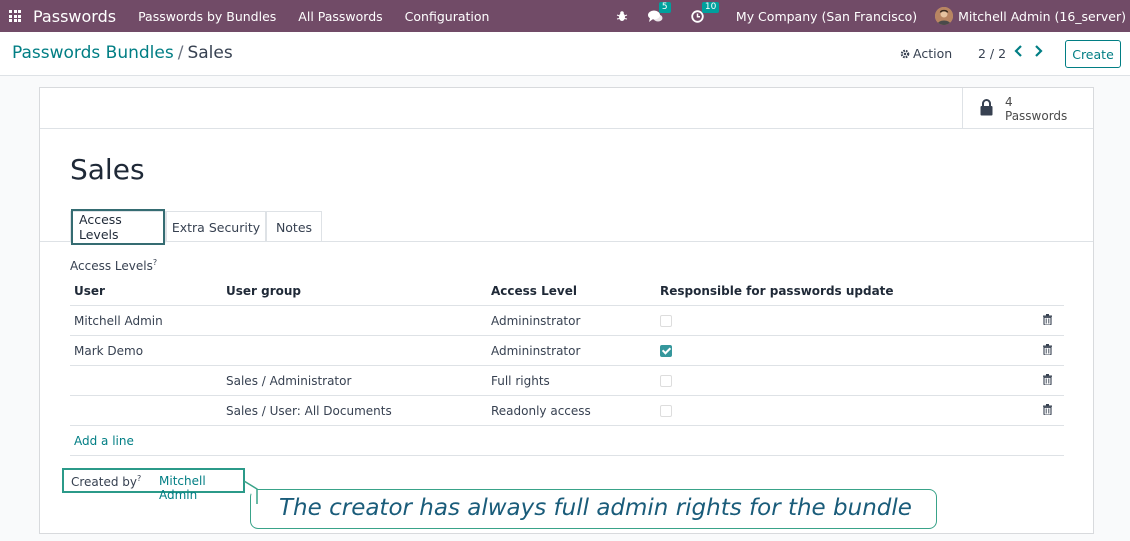  What do you see at coordinates (108, 351) in the screenshot?
I see `row-user: Mark Demo` at bounding box center [108, 351].